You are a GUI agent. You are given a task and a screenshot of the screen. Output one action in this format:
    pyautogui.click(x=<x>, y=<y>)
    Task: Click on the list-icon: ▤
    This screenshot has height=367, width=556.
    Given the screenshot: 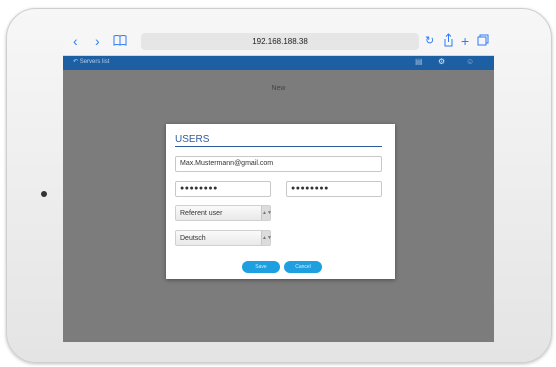 What is the action you would take?
    pyautogui.click(x=419, y=61)
    